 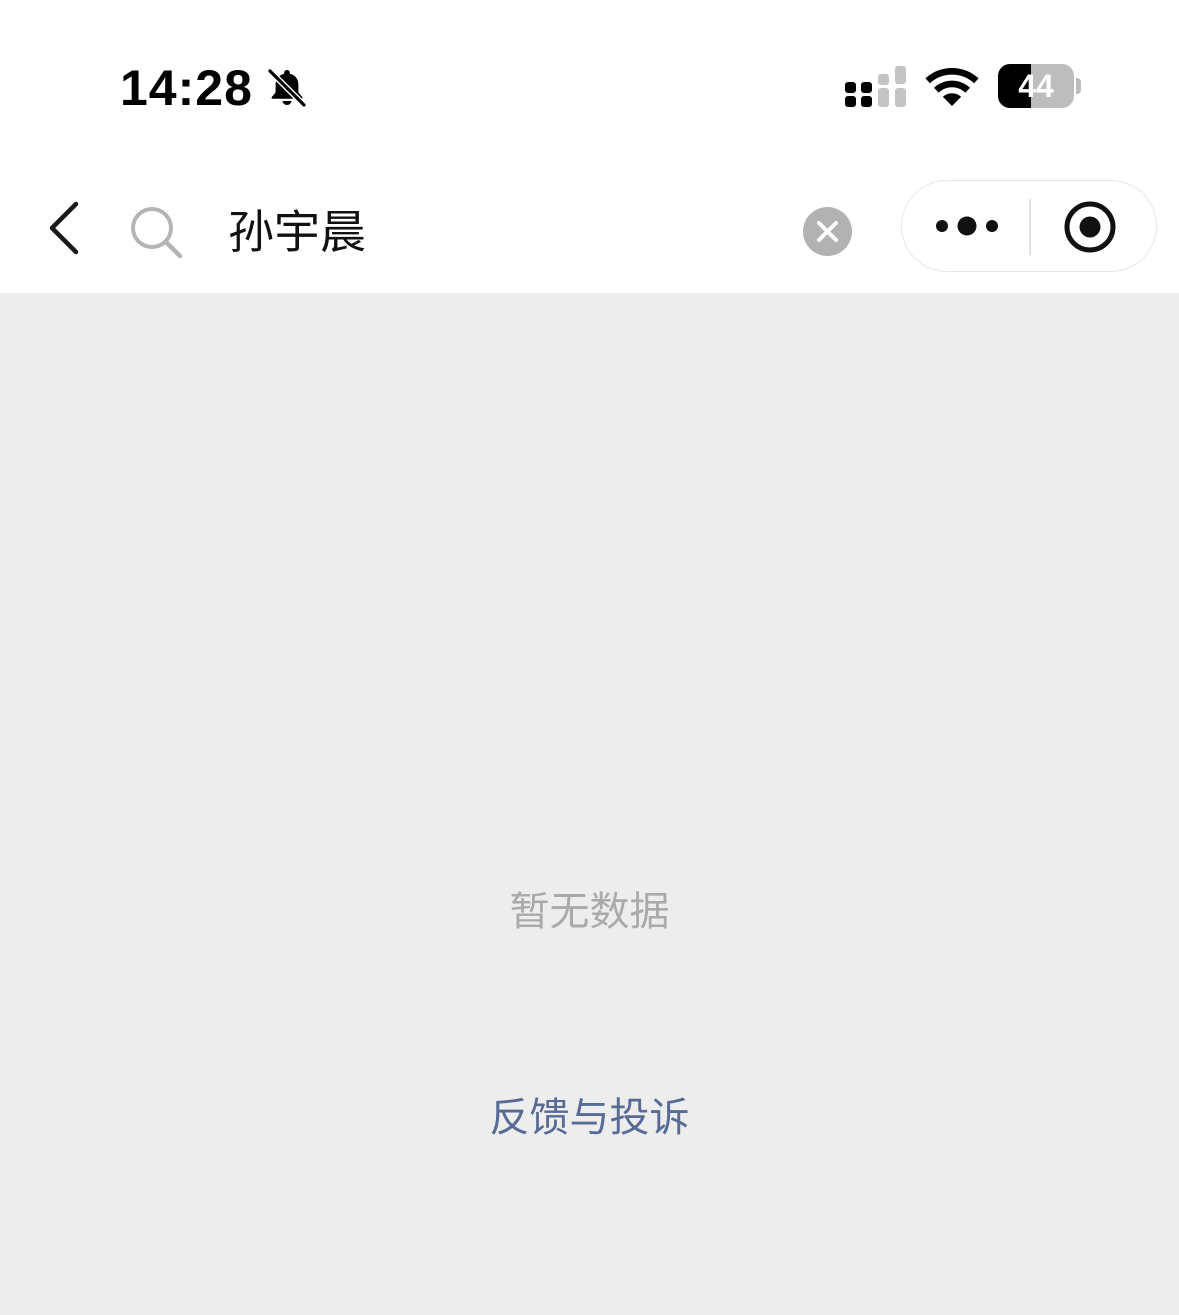 What do you see at coordinates (65, 228) in the screenshot?
I see `back-chevron-icon` at bounding box center [65, 228].